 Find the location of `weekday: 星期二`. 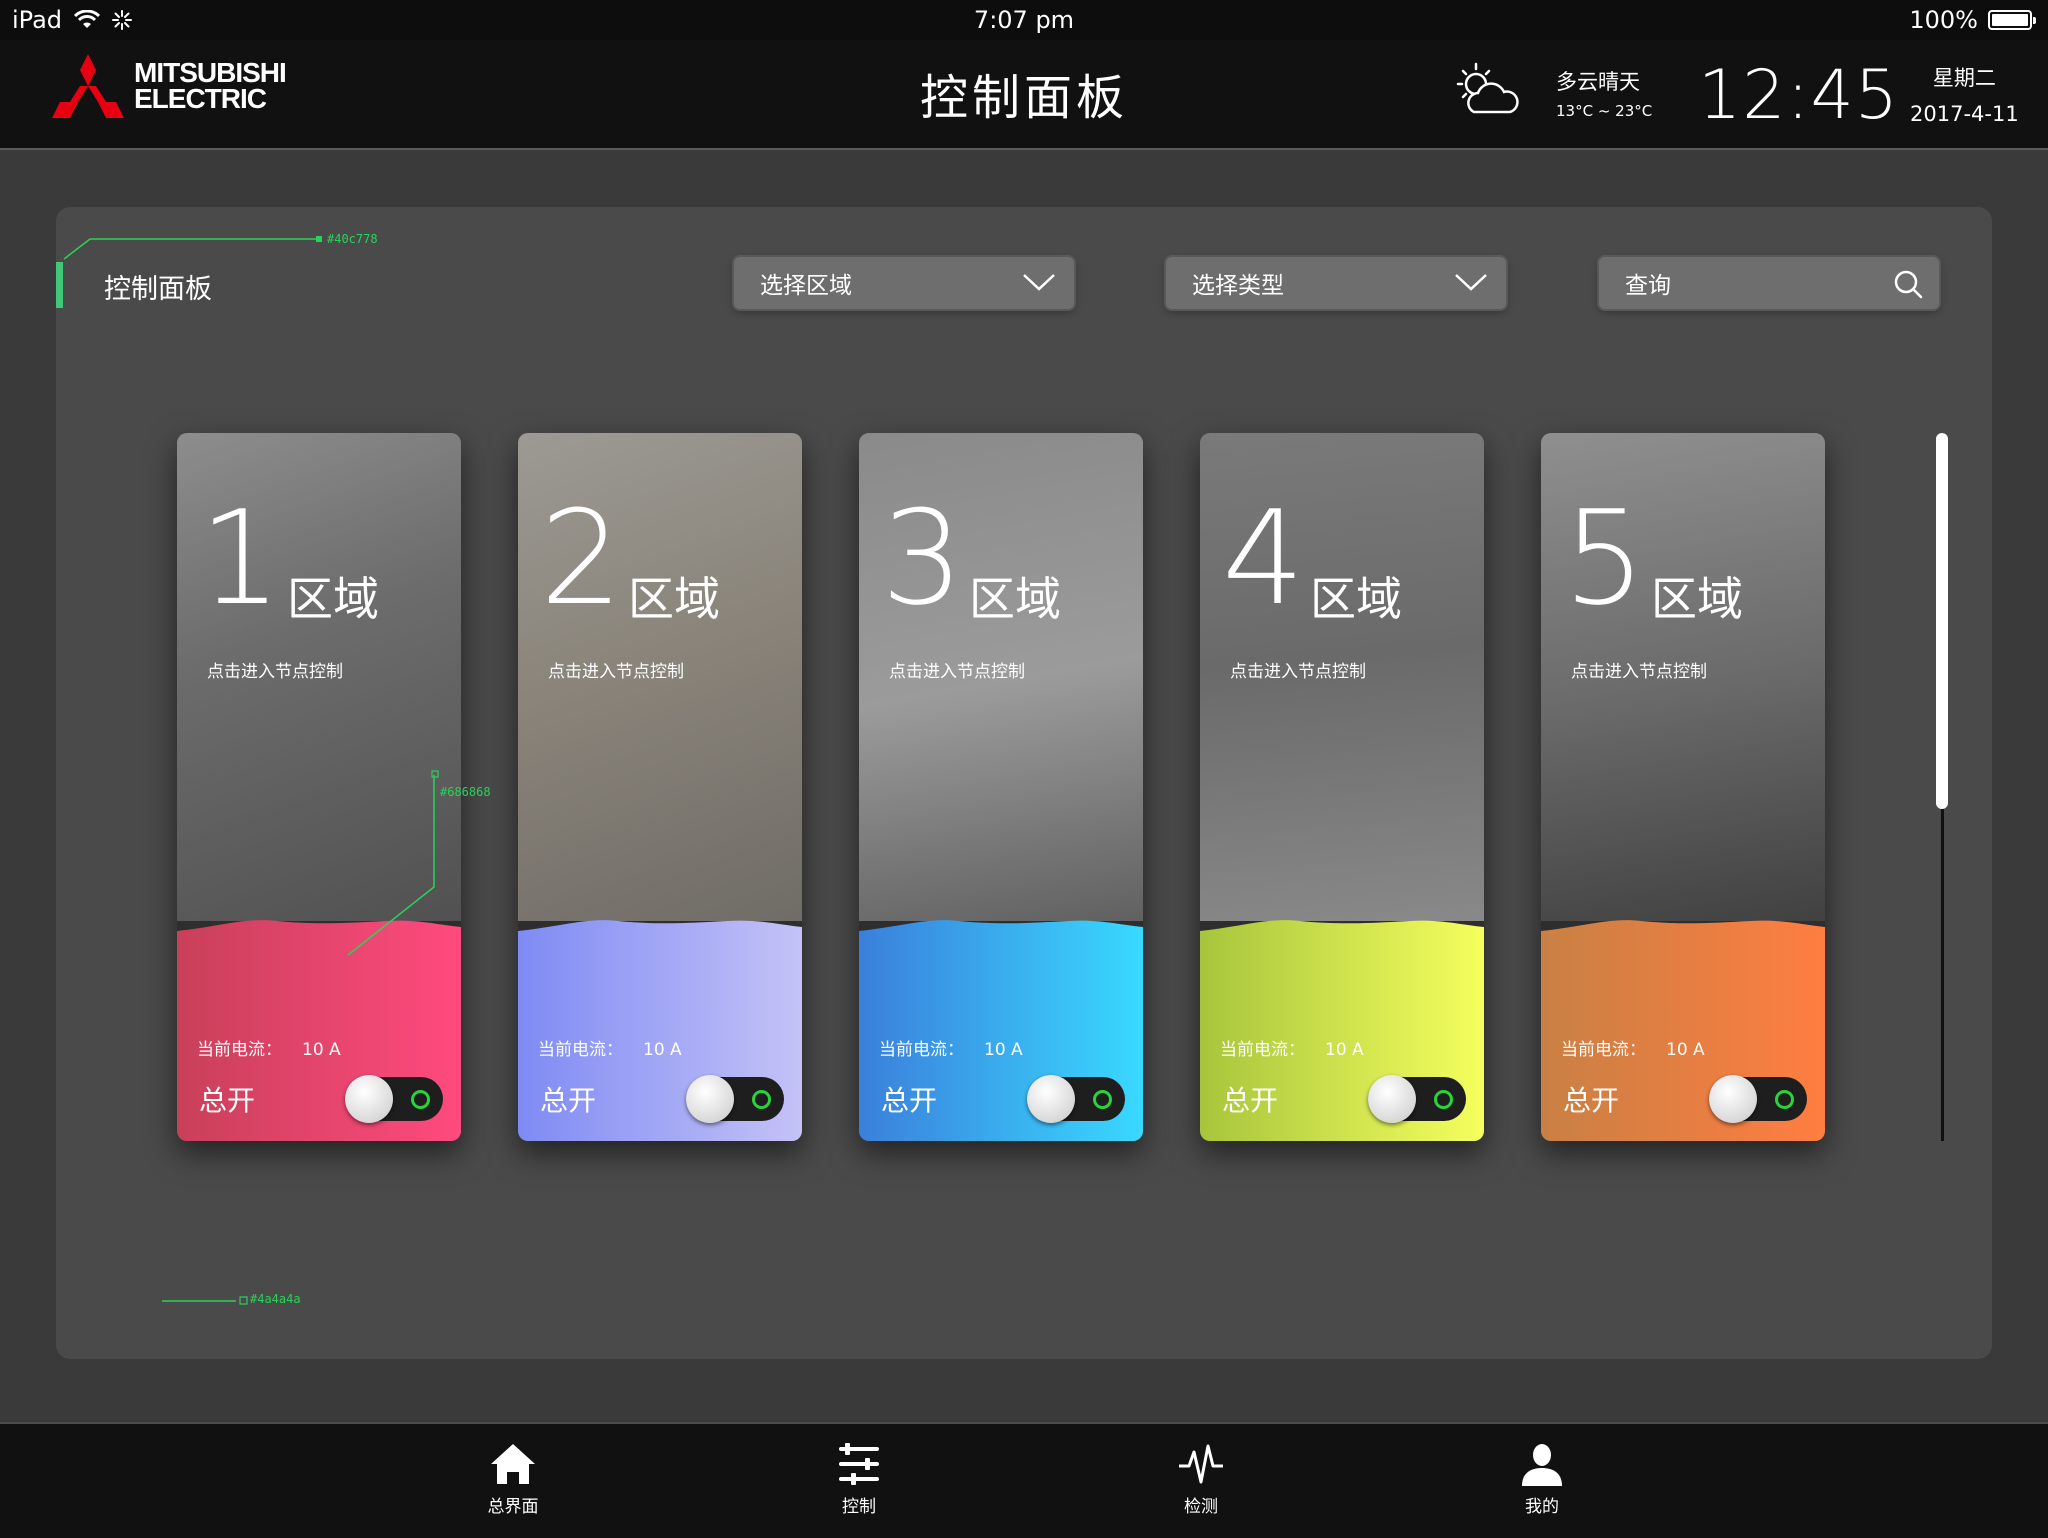

weekday: 星期二 is located at coordinates (1964, 78).